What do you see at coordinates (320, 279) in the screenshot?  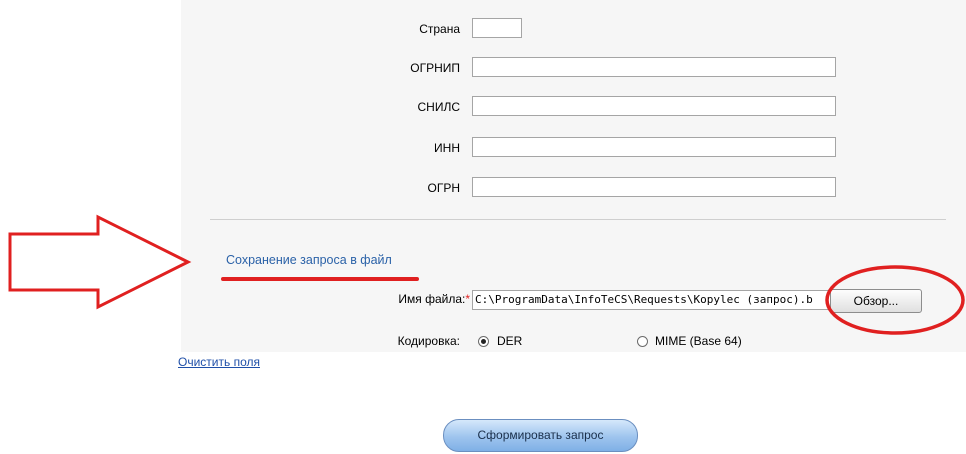 I see `annotation-underline` at bounding box center [320, 279].